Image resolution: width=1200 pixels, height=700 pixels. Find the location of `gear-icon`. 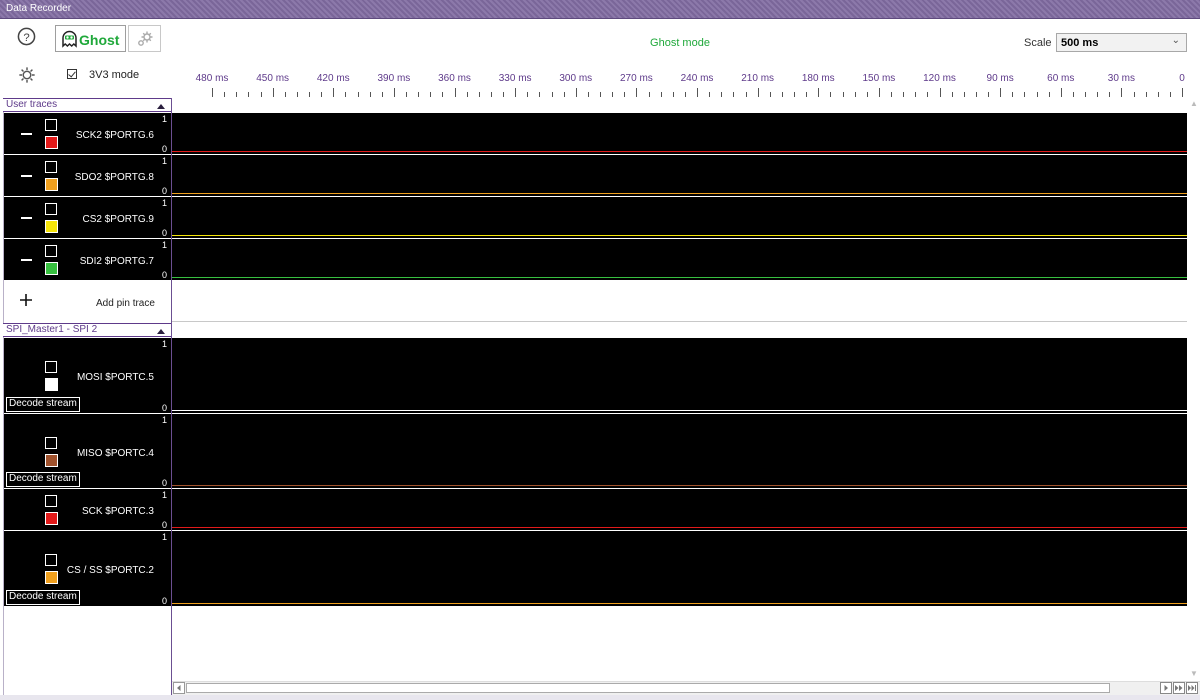

gear-icon is located at coordinates (145, 38).